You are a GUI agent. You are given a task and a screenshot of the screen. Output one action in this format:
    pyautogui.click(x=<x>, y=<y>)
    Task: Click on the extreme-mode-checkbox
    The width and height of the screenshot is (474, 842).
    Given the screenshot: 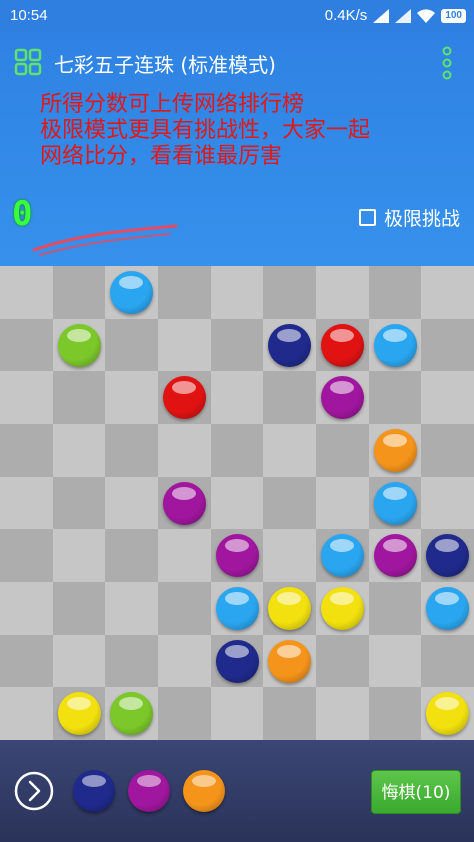 What is the action you would take?
    pyautogui.click(x=367, y=217)
    